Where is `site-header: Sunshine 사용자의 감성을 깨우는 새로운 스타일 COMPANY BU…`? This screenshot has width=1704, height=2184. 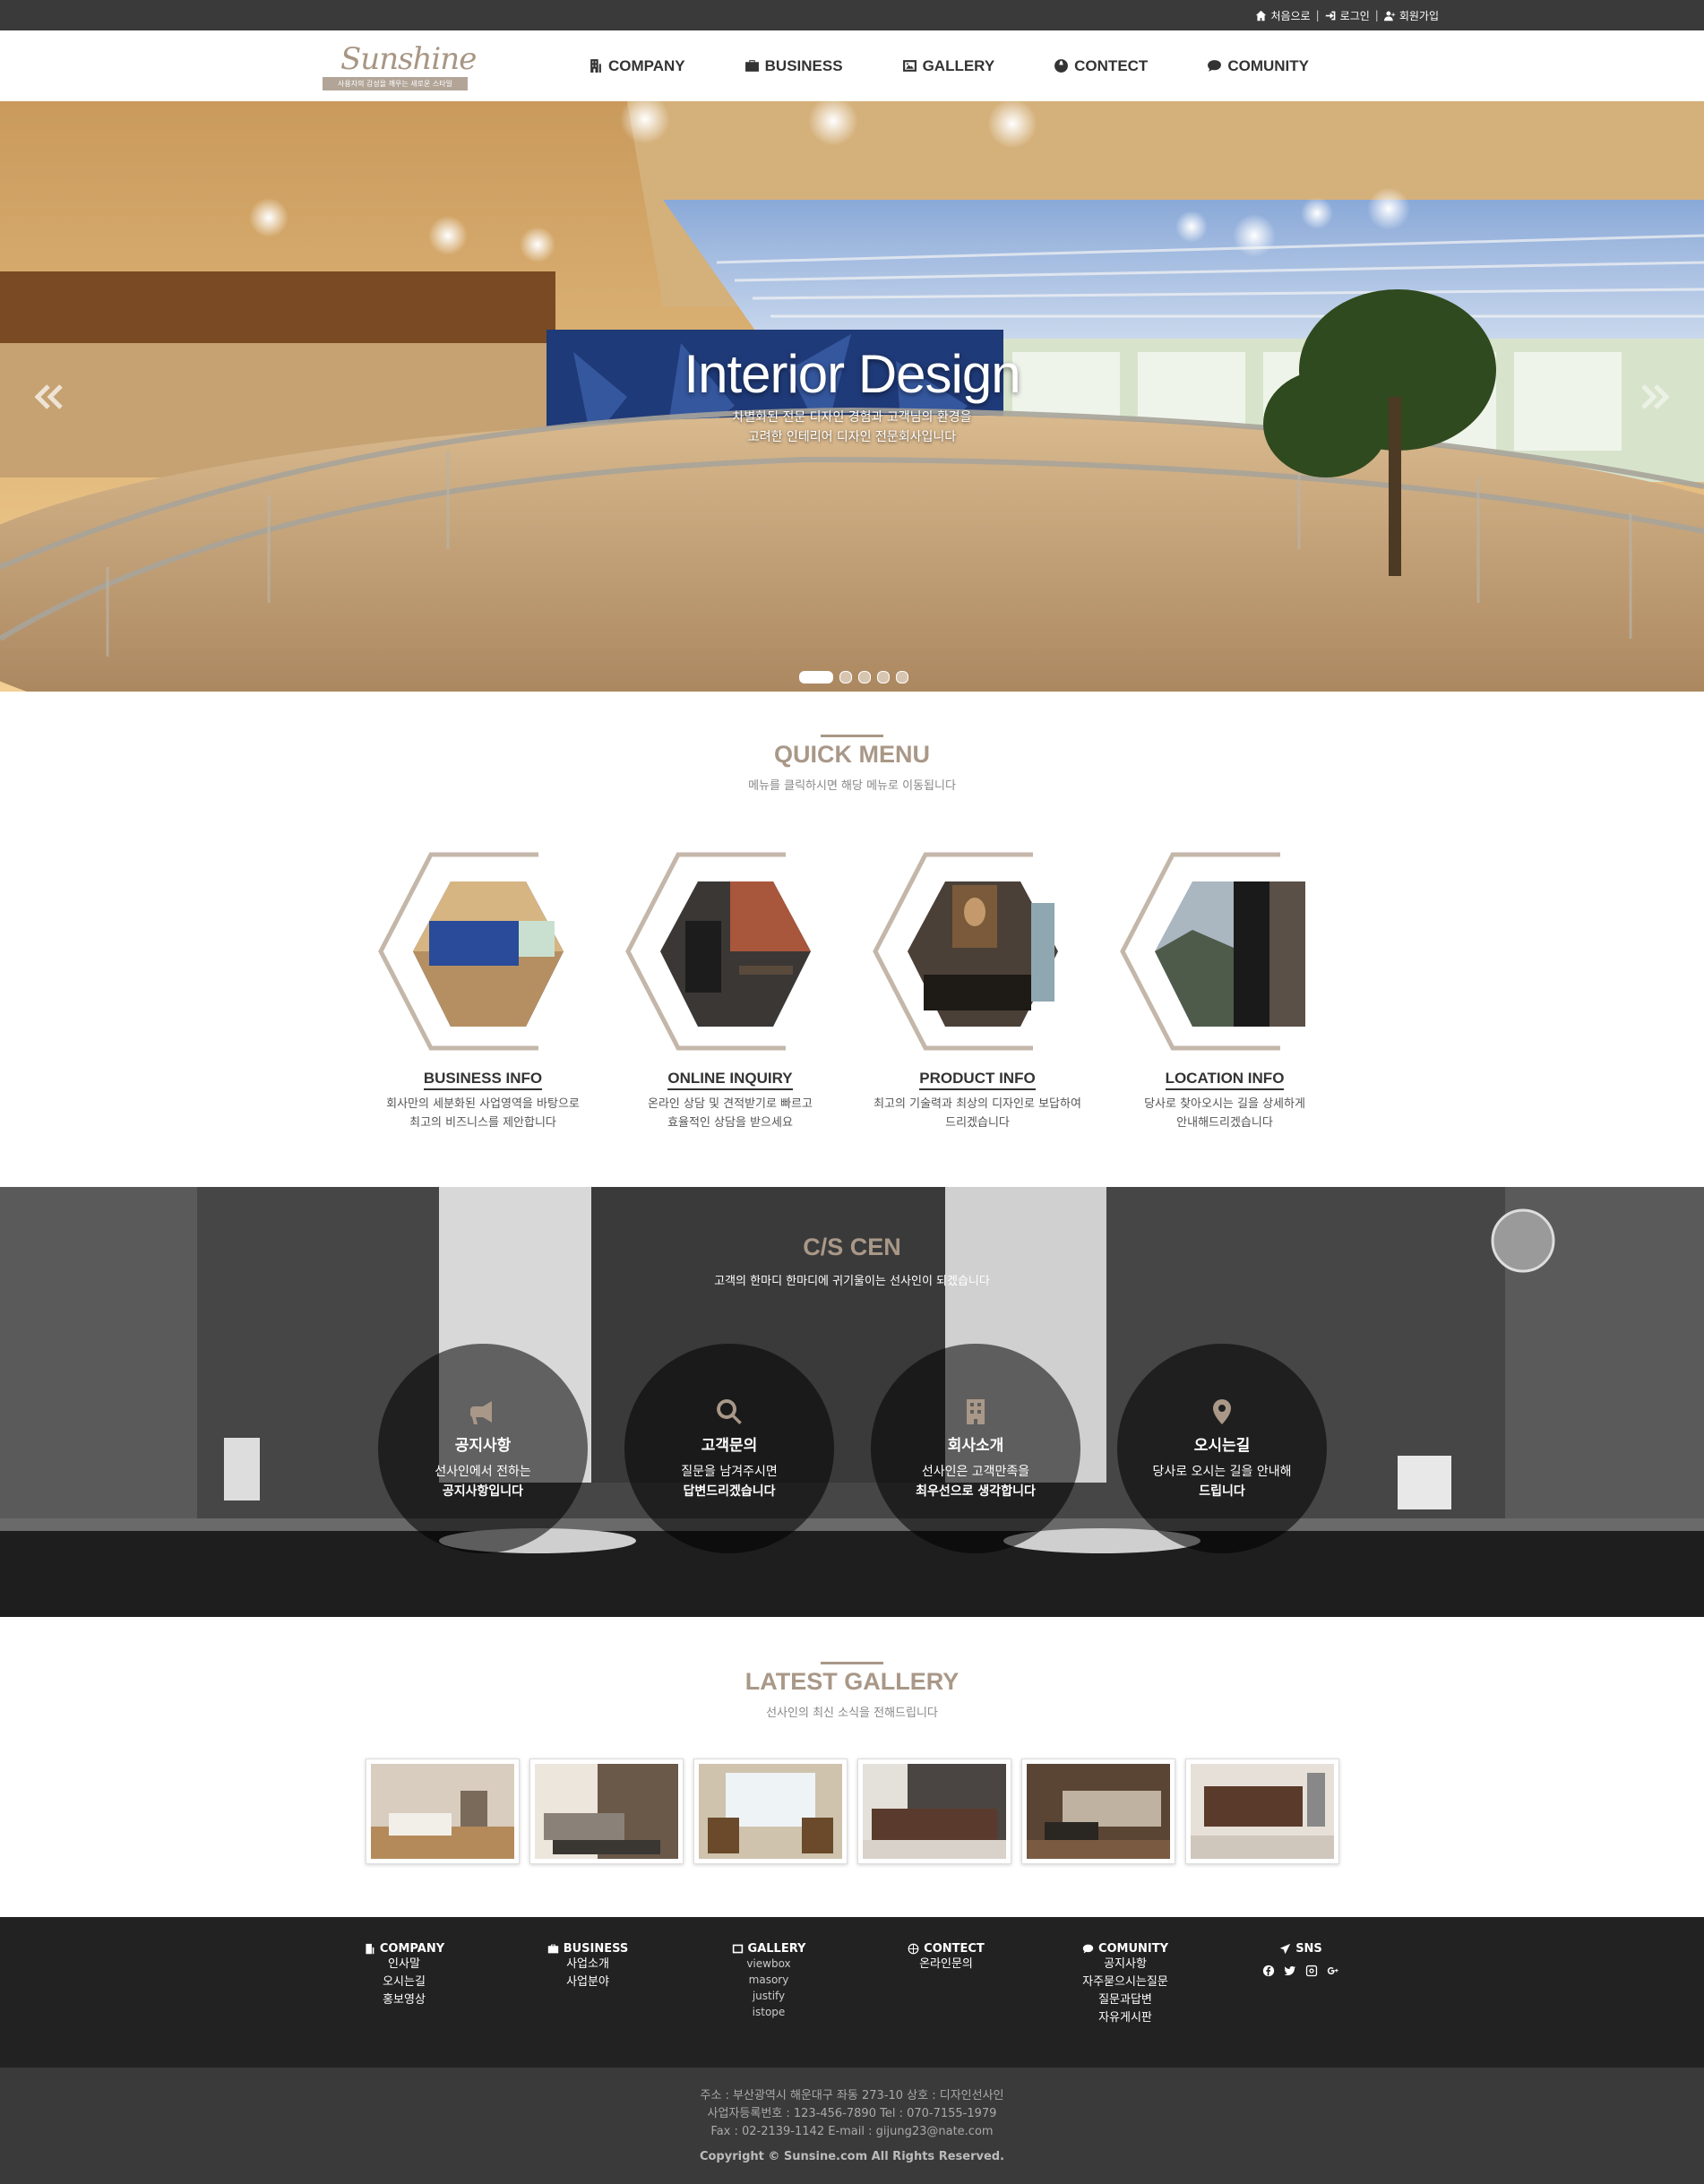
site-header: Sunshine 사용자의 감성을 깨우는 새로운 스타일 COMPANY BU… is located at coordinates (852, 66).